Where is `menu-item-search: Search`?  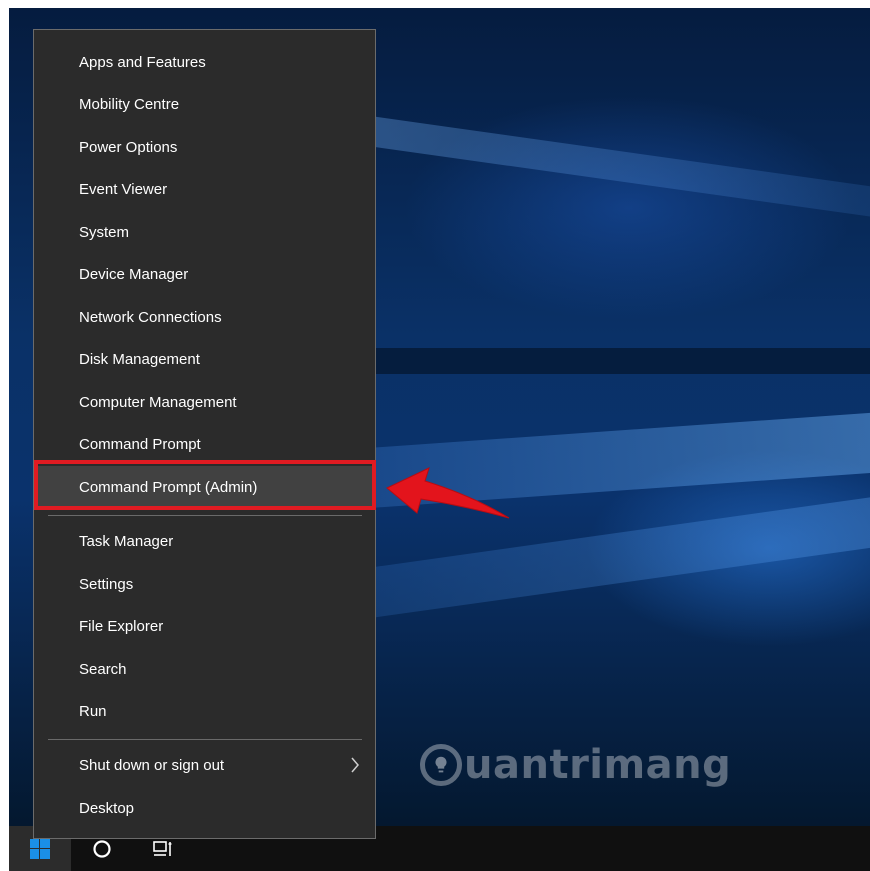
menu-item-search: Search is located at coordinates (204, 669).